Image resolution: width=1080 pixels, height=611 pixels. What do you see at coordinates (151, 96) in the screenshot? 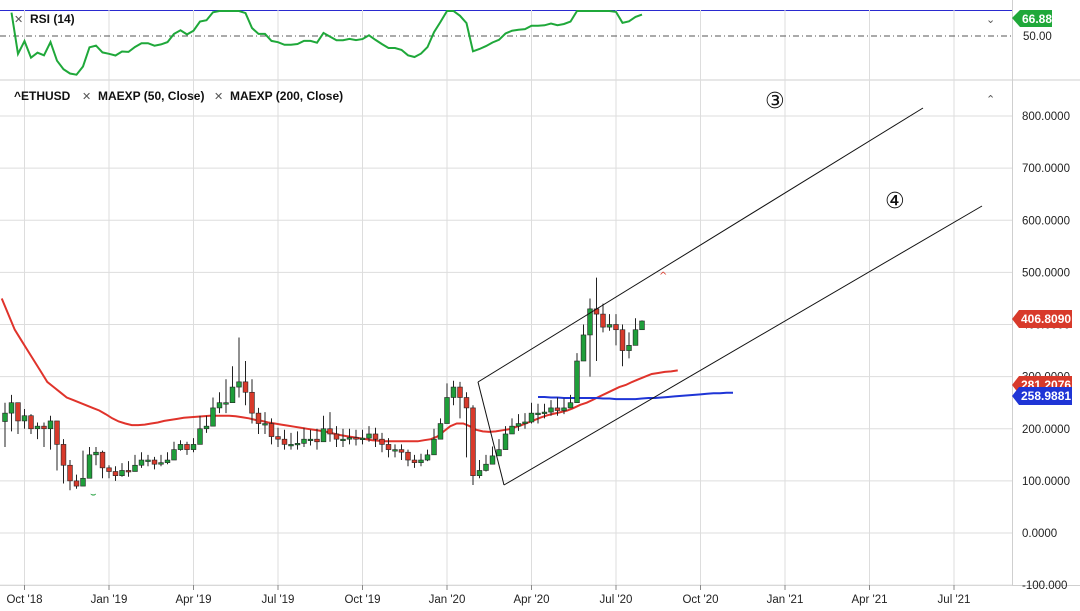
I see `study1-label: MAEXP (50, Close)` at bounding box center [151, 96].